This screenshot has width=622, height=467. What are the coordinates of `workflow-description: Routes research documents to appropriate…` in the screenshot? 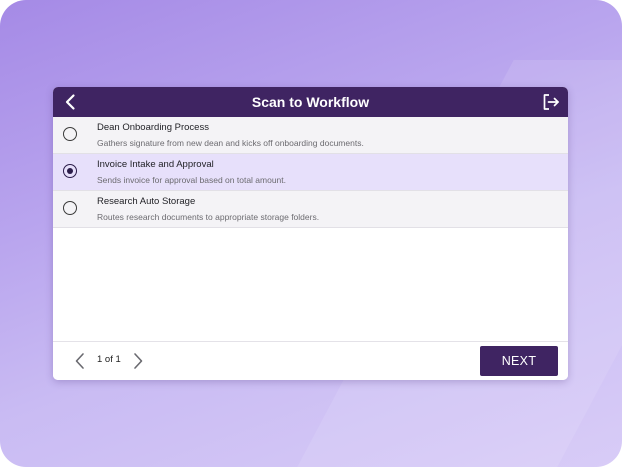 It's located at (208, 217).